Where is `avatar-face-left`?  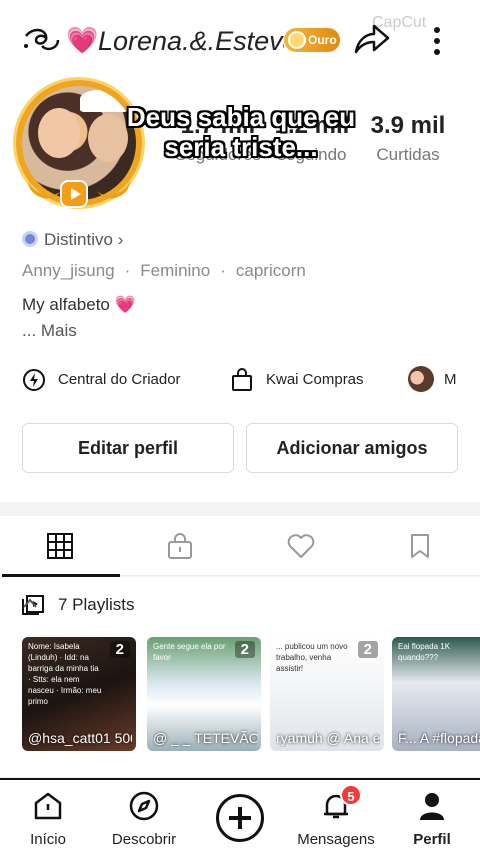
avatar-face-left is located at coordinates (59, 133).